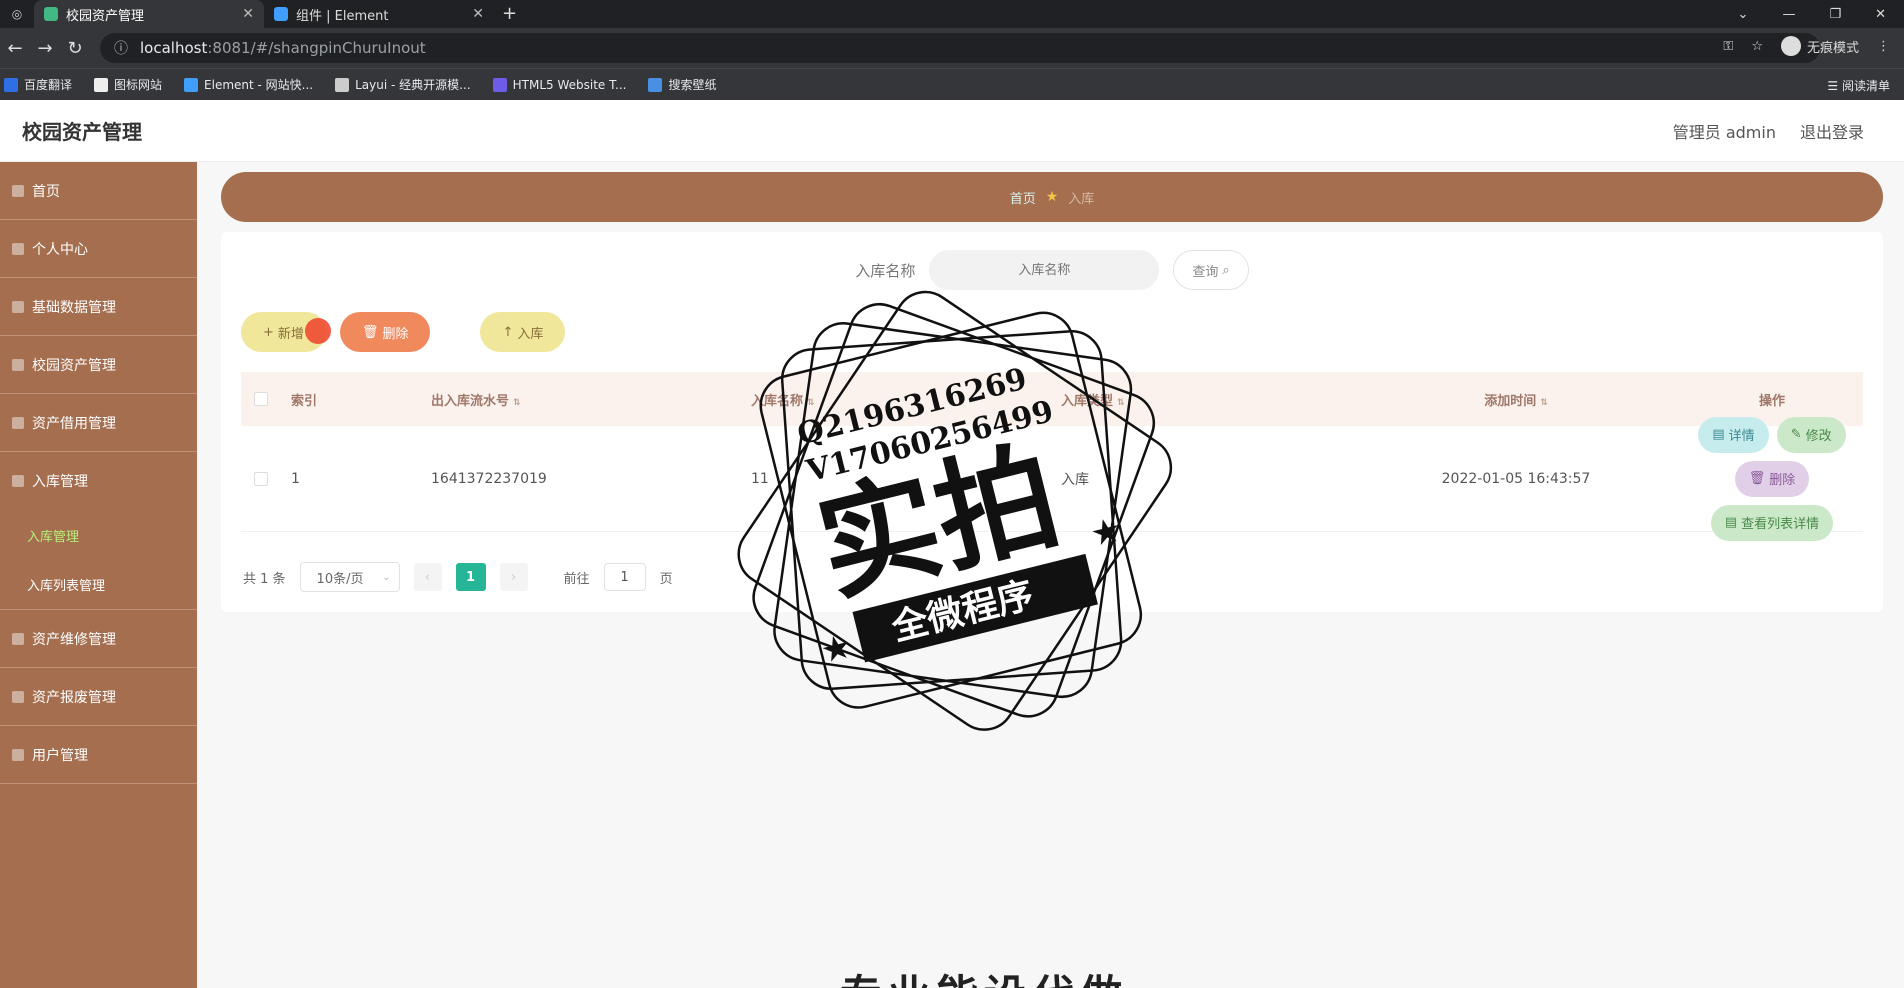  I want to click on layui-icon, so click(342, 84).